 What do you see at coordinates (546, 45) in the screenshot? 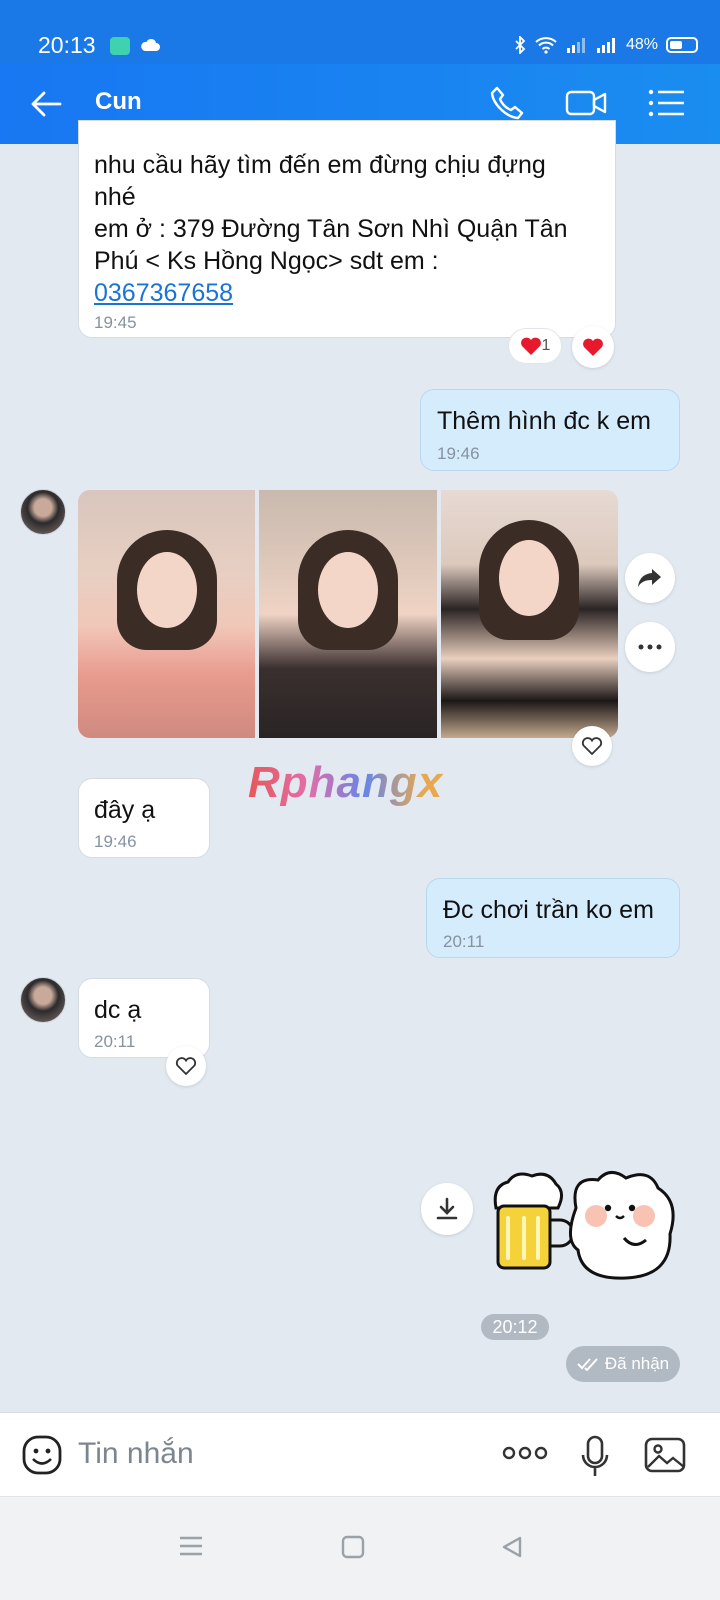
I see `wifi-icon` at bounding box center [546, 45].